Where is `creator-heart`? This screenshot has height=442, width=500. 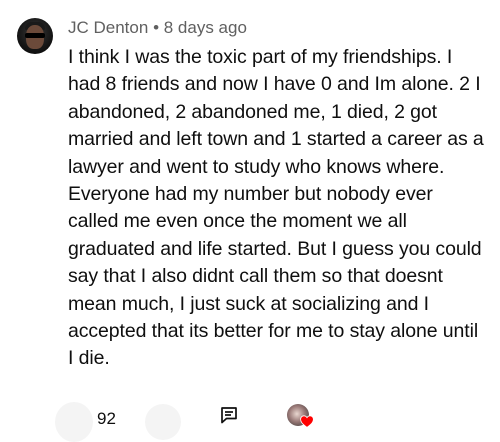 creator-heart is located at coordinates (302, 419).